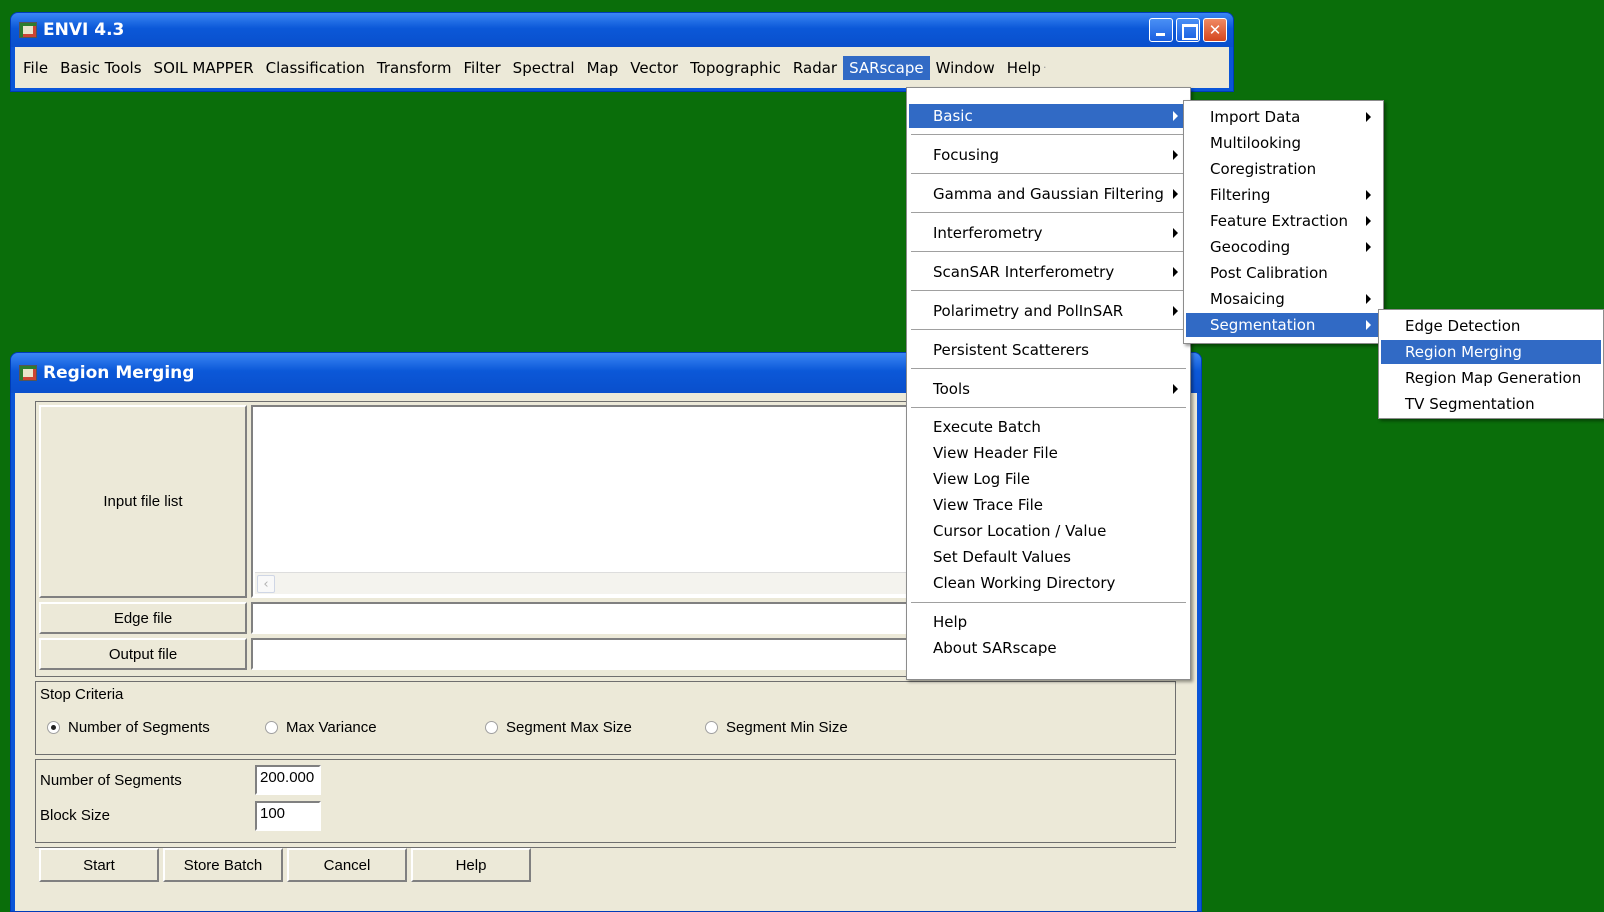 The height and width of the screenshot is (912, 1604). I want to click on radio-segment-min-size: Segment Min Size, so click(776, 727).